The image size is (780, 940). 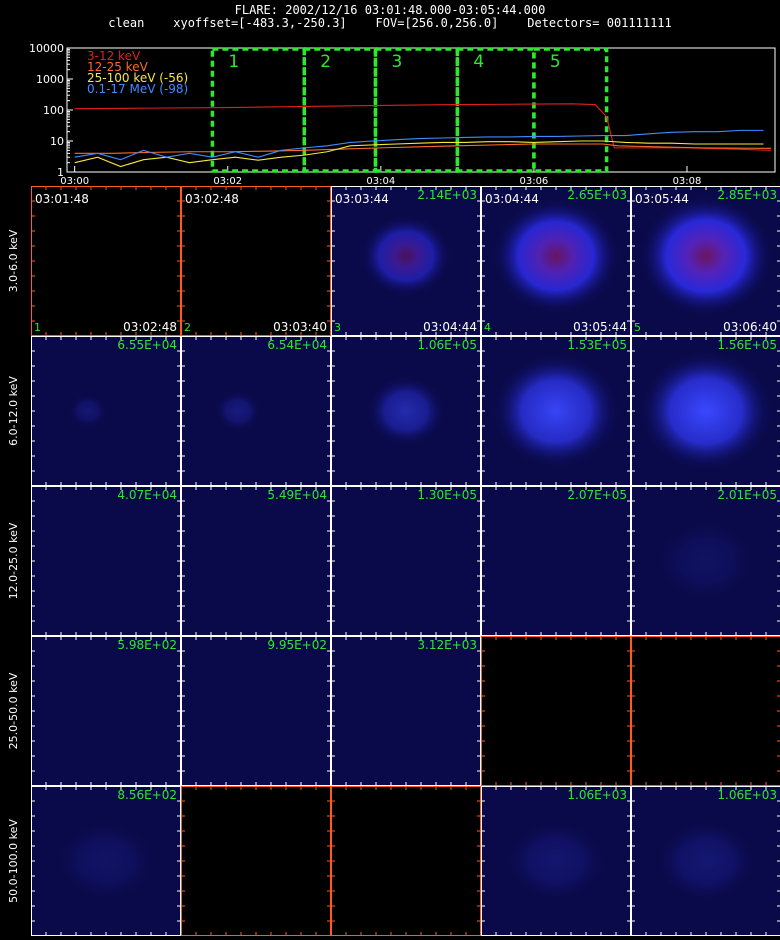 What do you see at coordinates (57, 141) in the screenshot?
I see `y-tick-label: 10` at bounding box center [57, 141].